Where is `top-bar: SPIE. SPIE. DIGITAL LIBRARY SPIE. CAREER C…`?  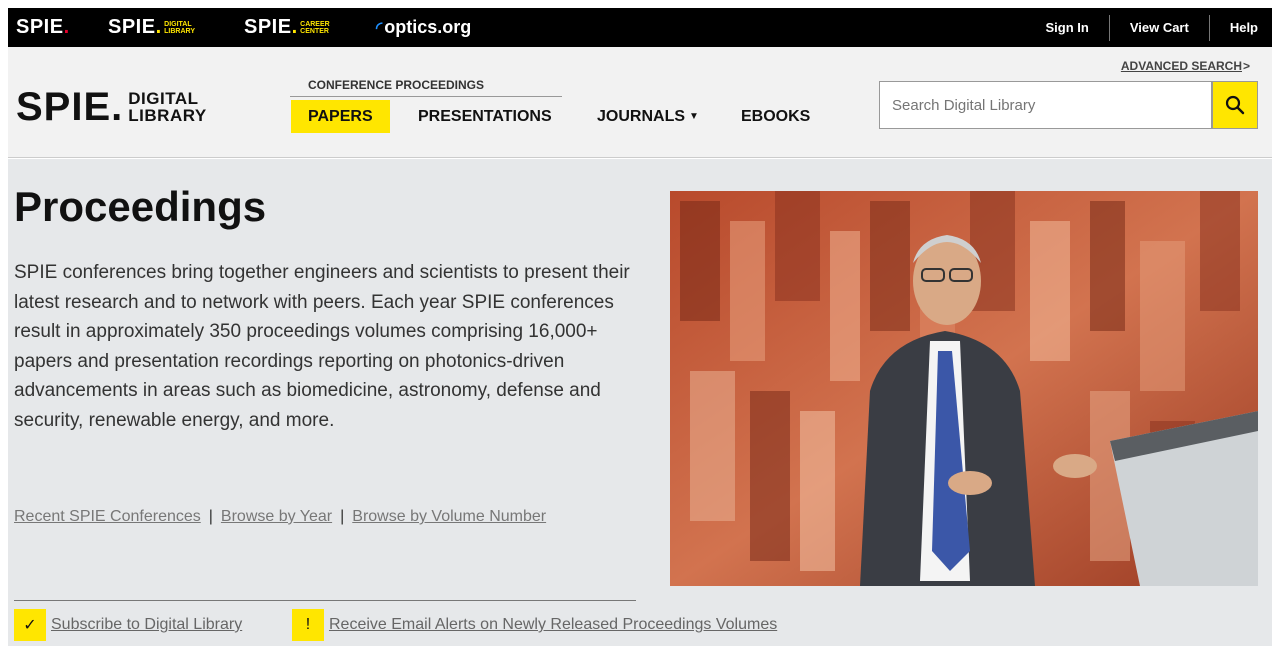
top-bar: SPIE. SPIE. DIGITAL LIBRARY SPIE. CAREER C… is located at coordinates (640, 27).